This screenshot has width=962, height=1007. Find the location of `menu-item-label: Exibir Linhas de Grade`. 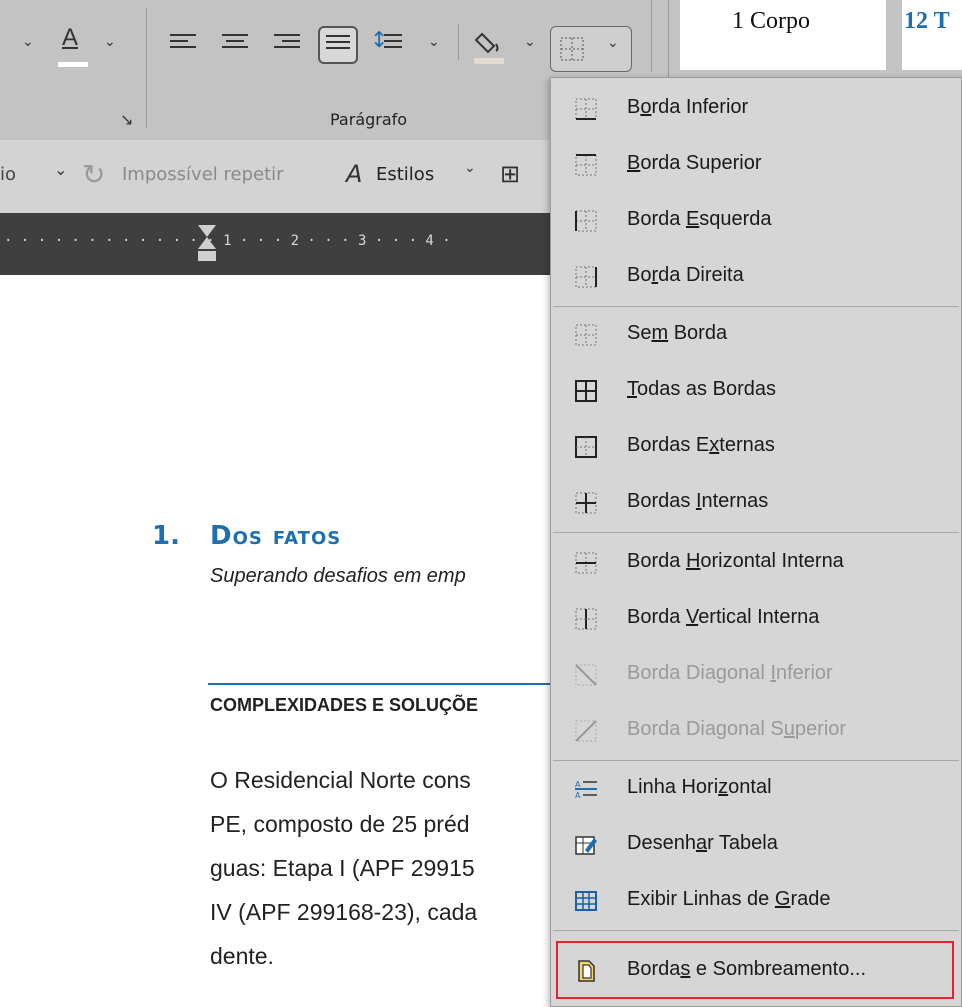

menu-item-label: Exibir Linhas de Grade is located at coordinates (729, 899).